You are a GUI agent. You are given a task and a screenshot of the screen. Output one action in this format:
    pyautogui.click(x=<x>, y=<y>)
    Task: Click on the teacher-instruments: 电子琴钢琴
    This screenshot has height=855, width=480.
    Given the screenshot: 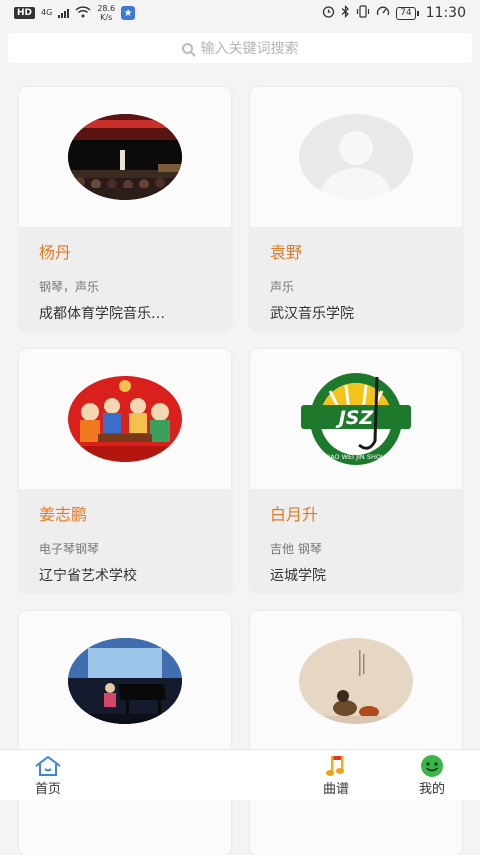 What is the action you would take?
    pyautogui.click(x=69, y=549)
    